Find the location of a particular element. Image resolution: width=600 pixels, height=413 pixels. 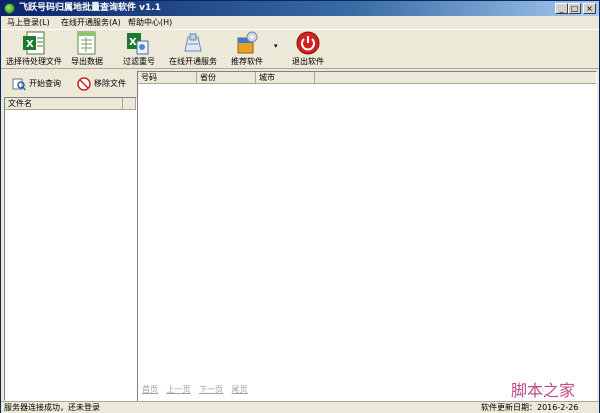

column-header-number: 号码 is located at coordinates (167, 78).